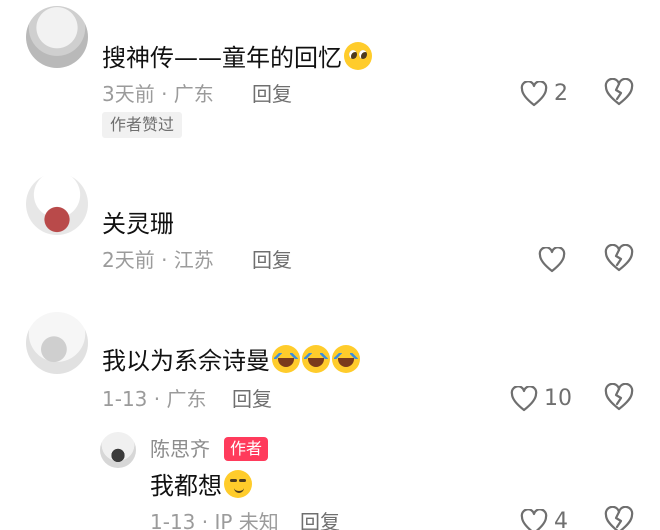 This screenshot has width=660, height=530. I want to click on reply-author-name: 陈思齐, so click(180, 449).